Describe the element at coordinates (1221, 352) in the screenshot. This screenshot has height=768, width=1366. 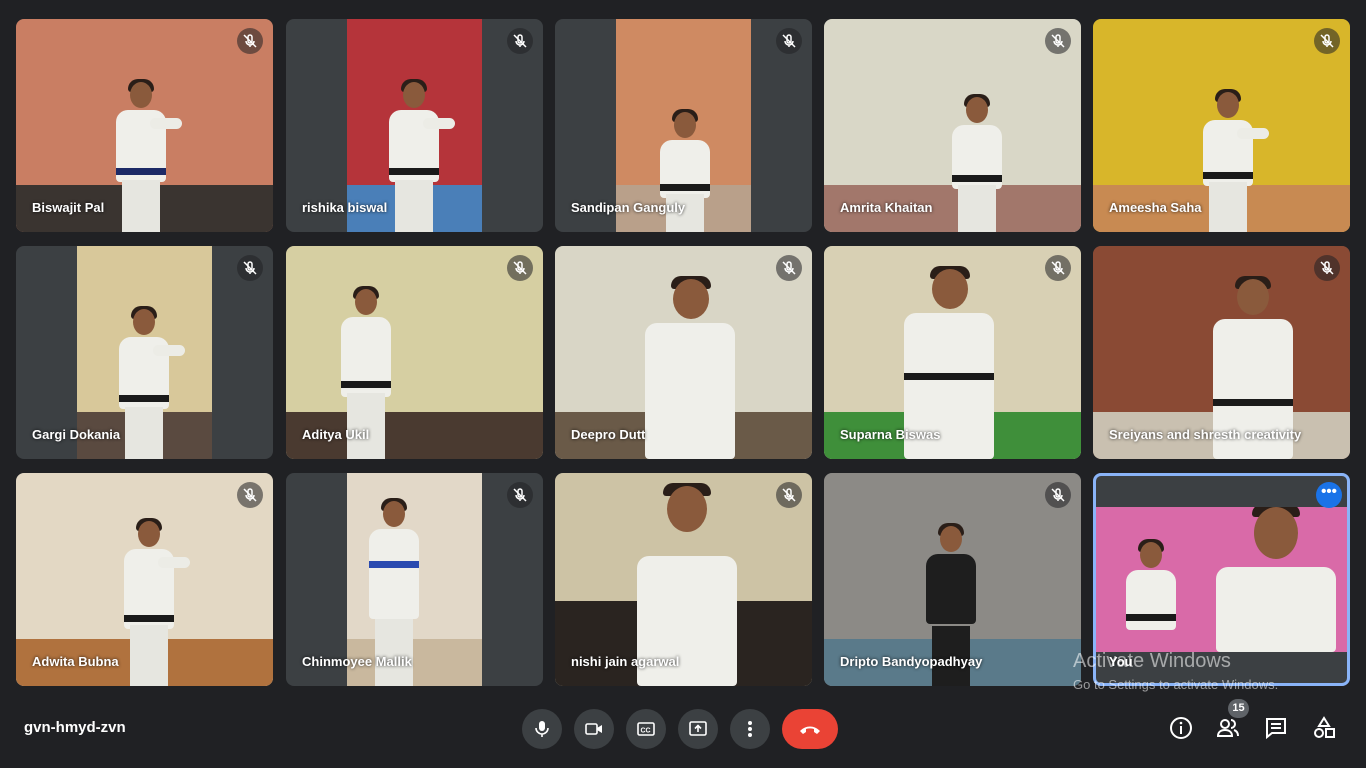
I see `participant-tile: Sreiyans and shresth creativity` at that location.